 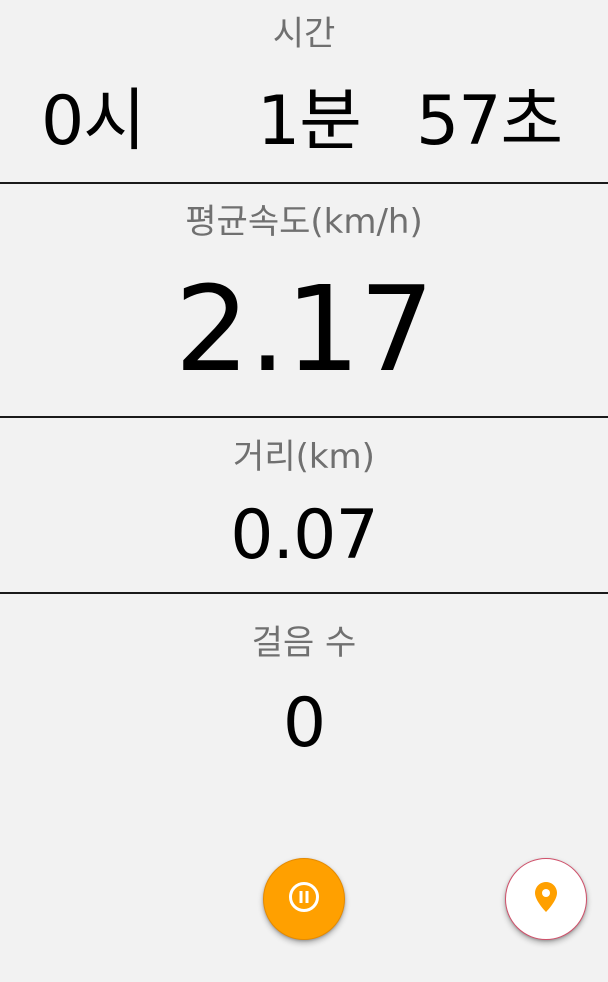 I want to click on distance-label: 거리(km), so click(x=304, y=457).